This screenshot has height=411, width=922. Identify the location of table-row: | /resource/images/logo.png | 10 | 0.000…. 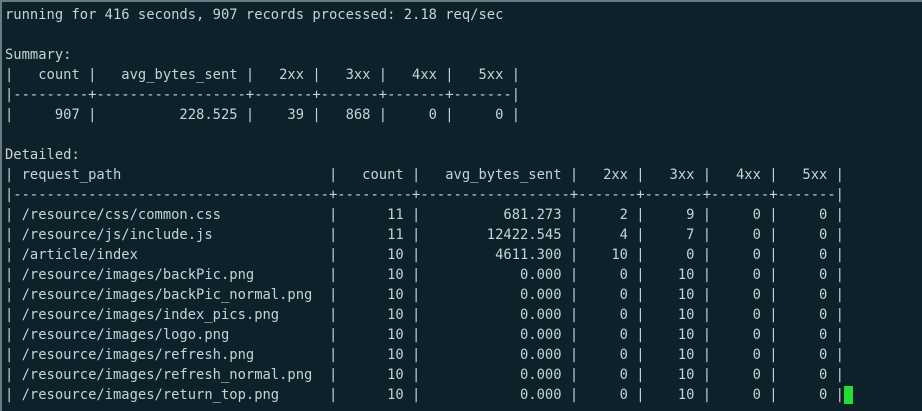
(424, 335).